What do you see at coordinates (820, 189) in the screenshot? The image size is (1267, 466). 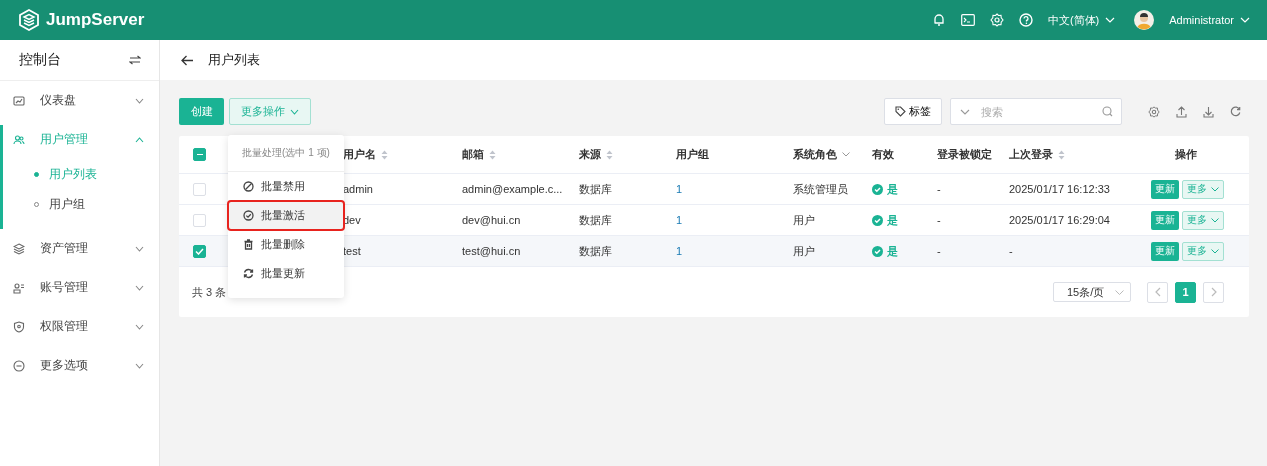 I see `table-cell: 系统管理员` at bounding box center [820, 189].